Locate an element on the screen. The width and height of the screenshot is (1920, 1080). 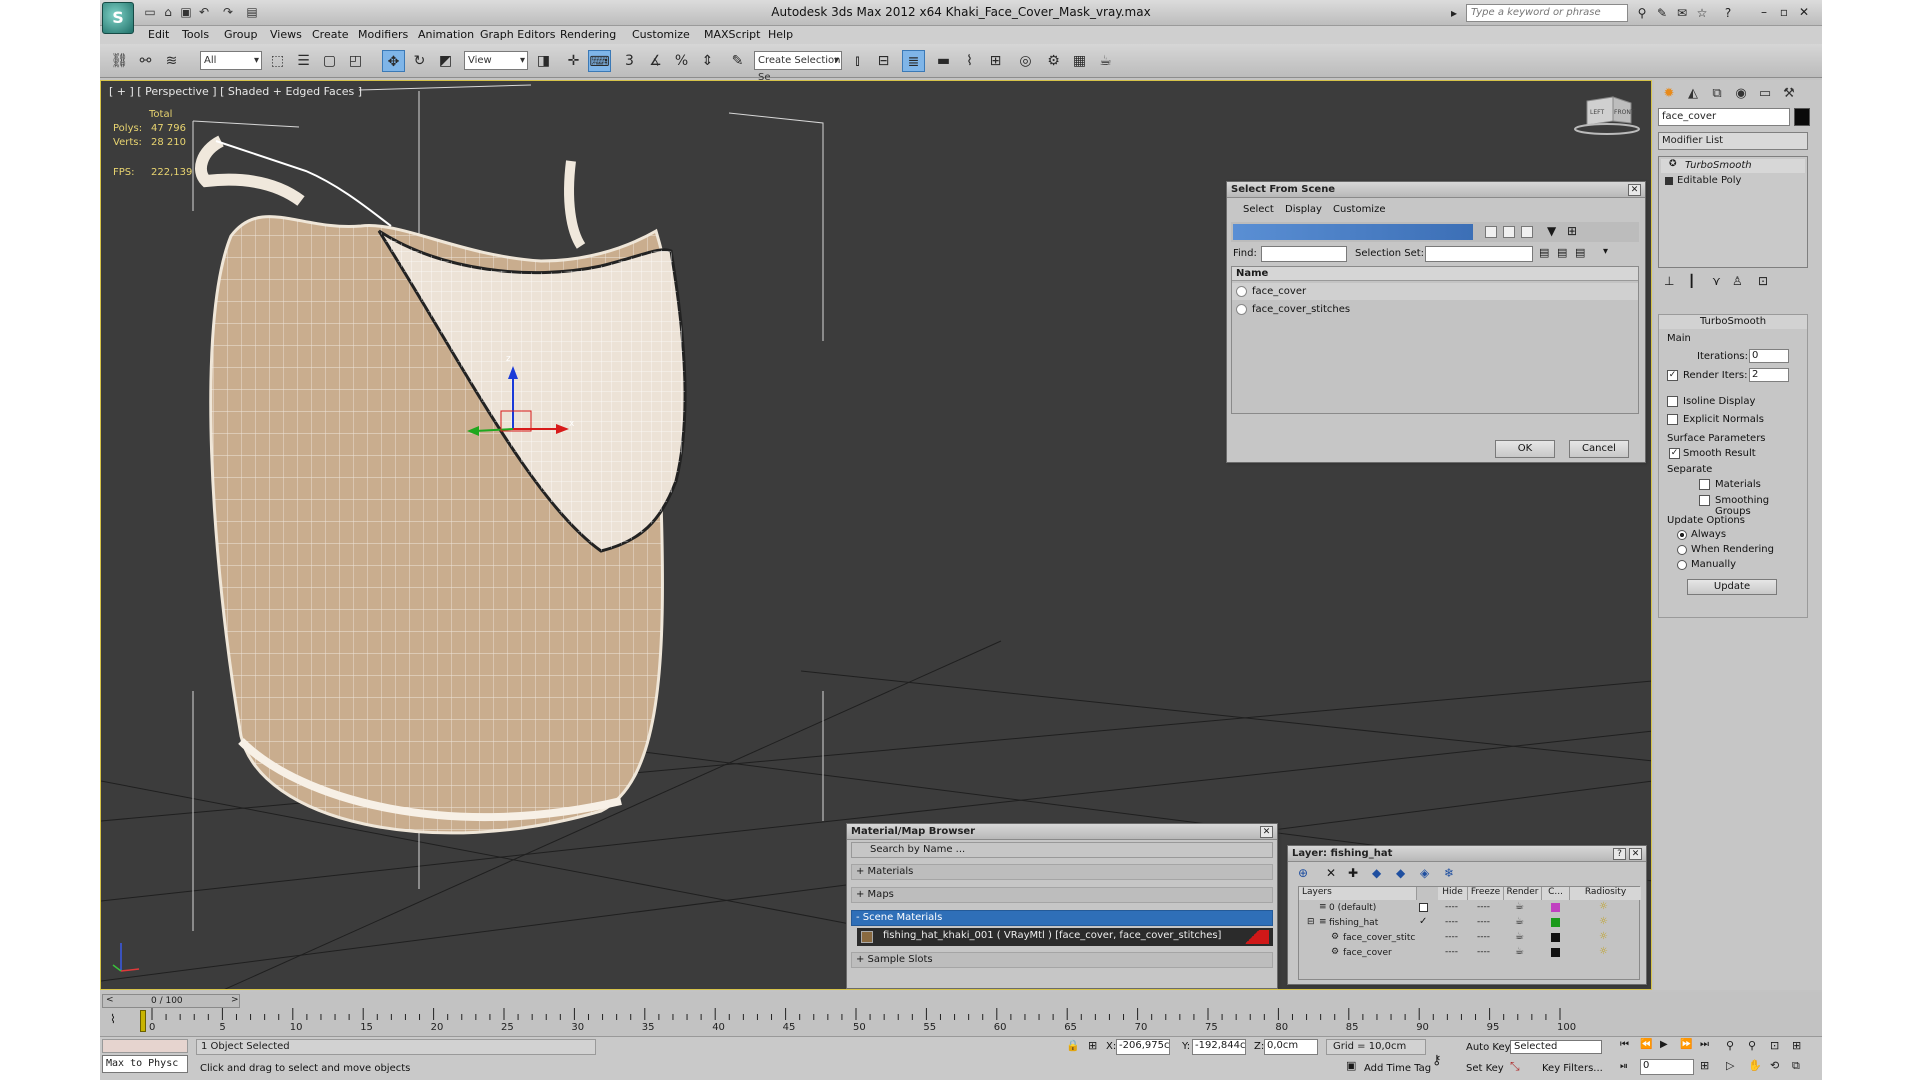
list-item: face_cover is located at coordinates (1435, 291).